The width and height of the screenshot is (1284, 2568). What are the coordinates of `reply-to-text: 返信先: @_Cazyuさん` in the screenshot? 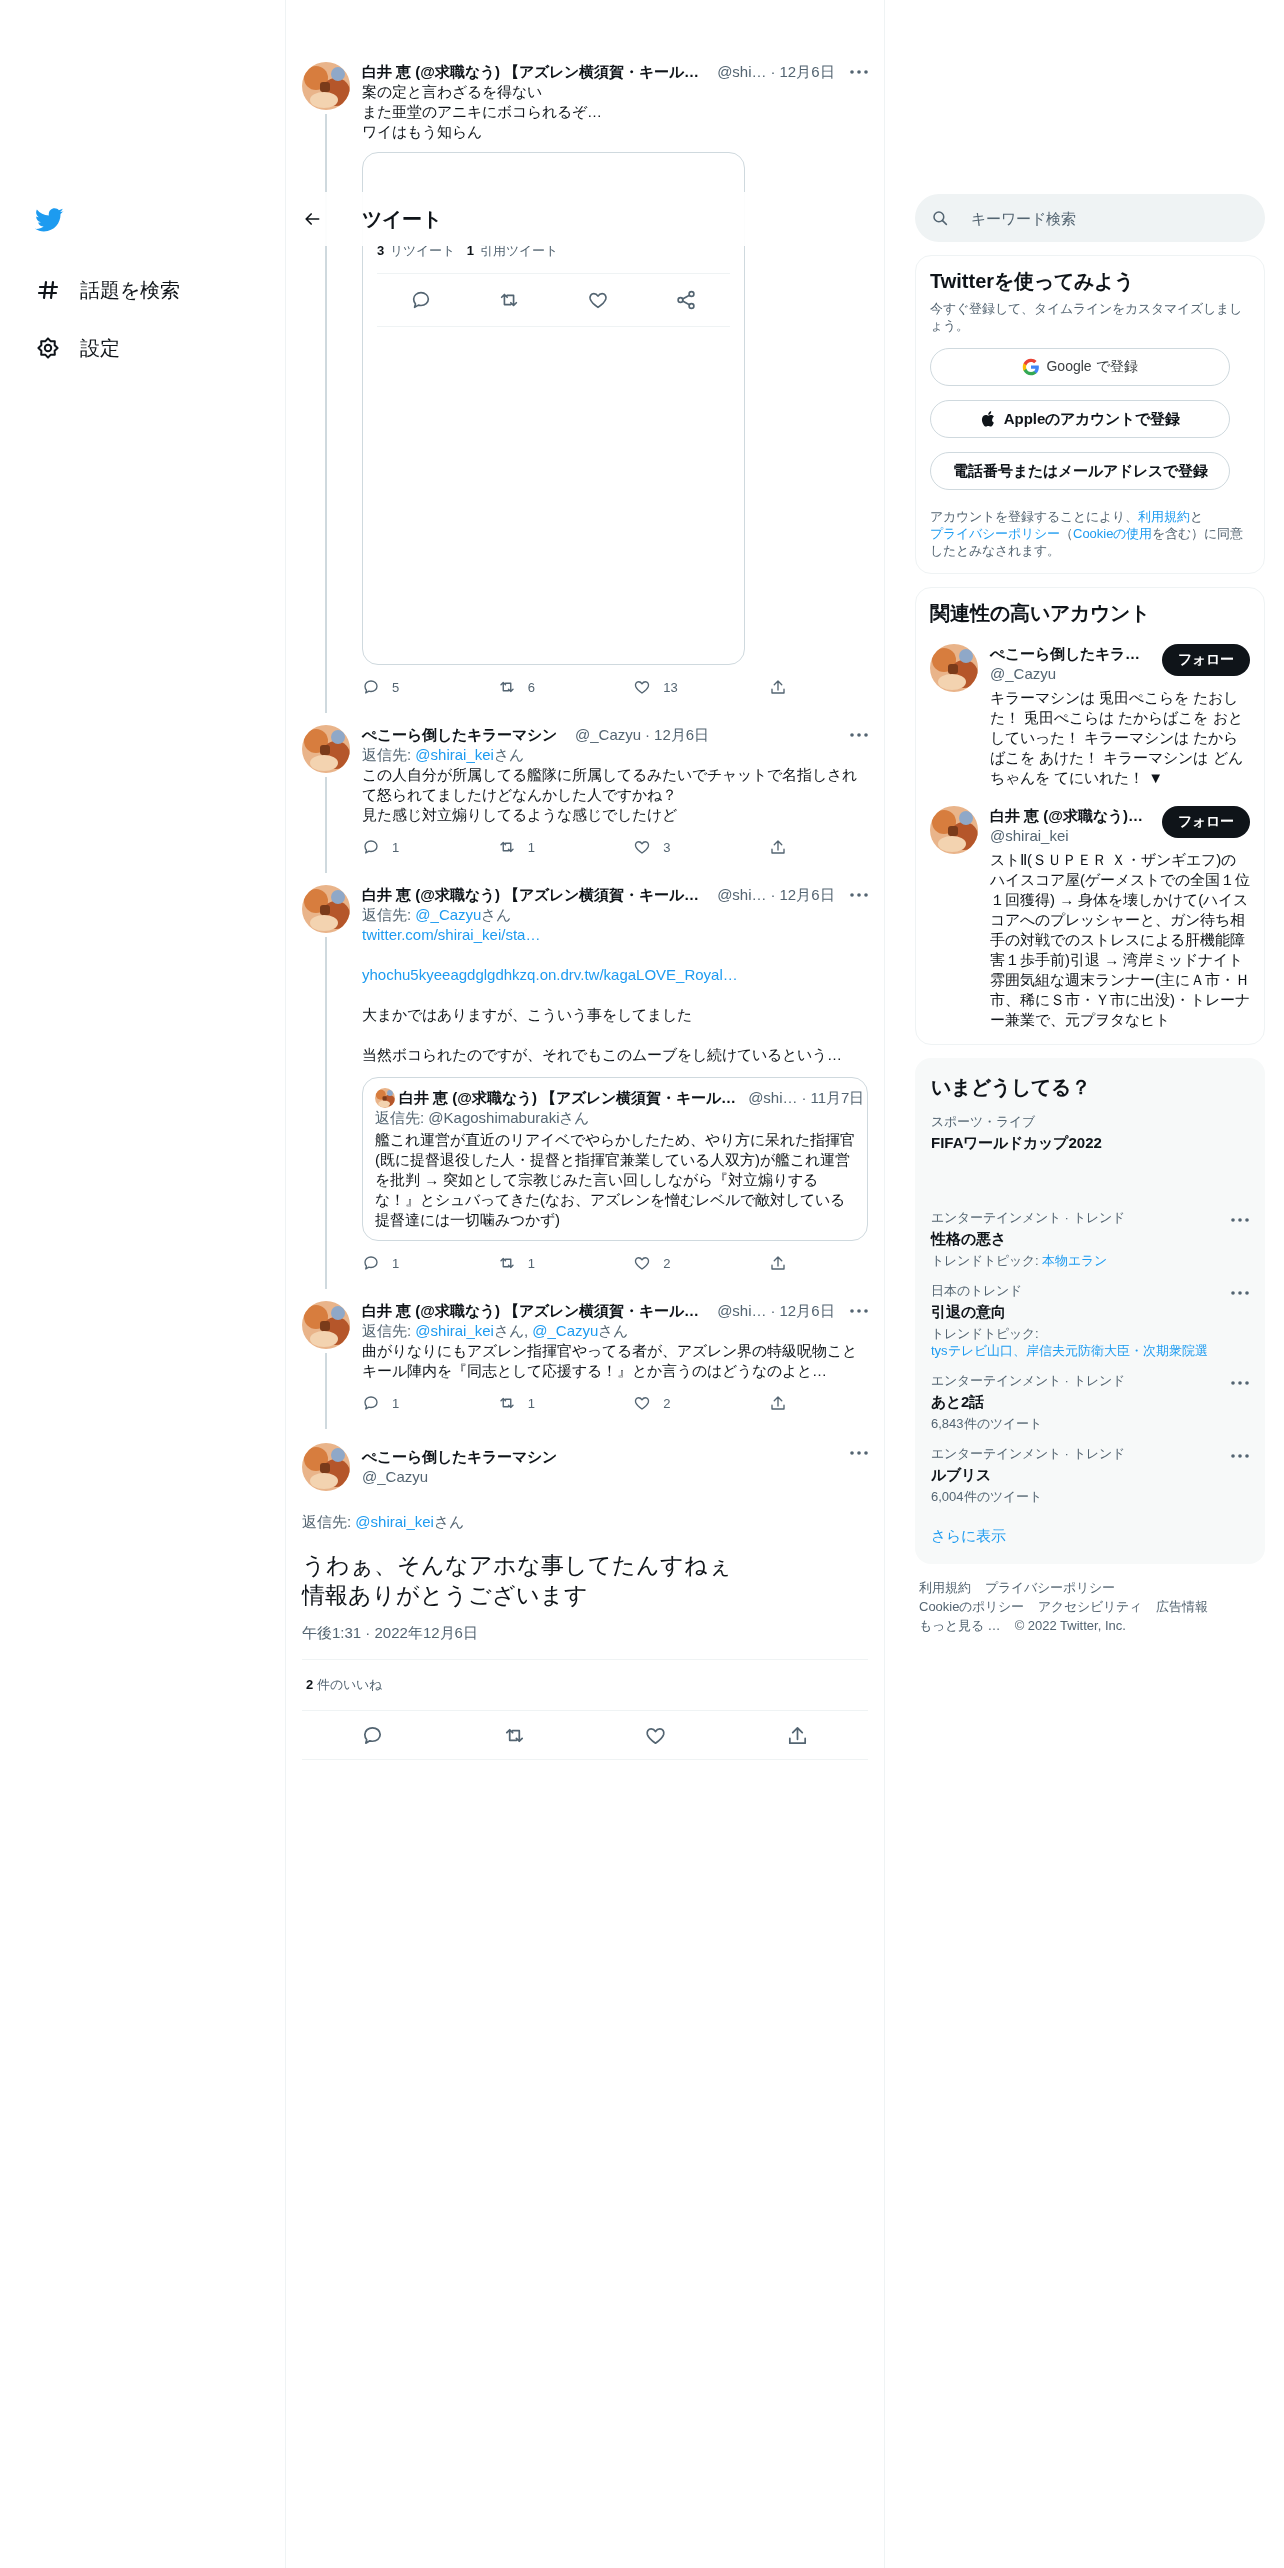 It's located at (437, 915).